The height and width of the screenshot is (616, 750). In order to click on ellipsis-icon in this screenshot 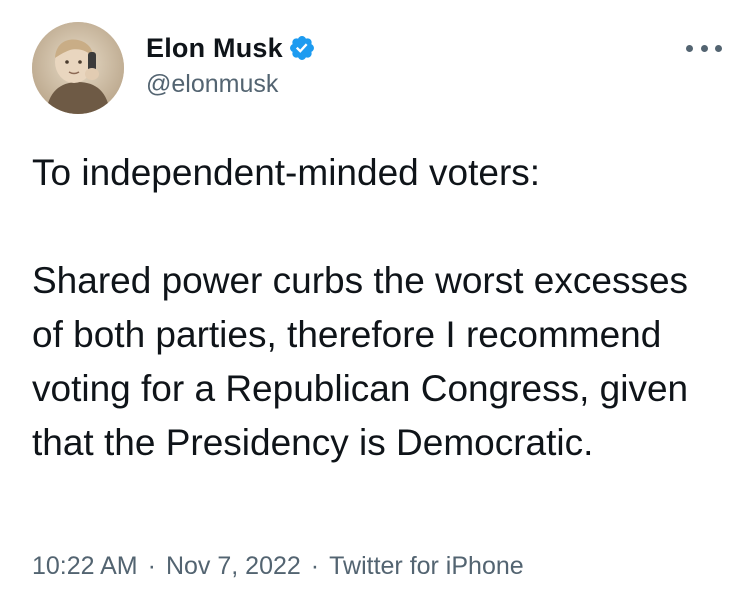, I will do `click(704, 48)`.